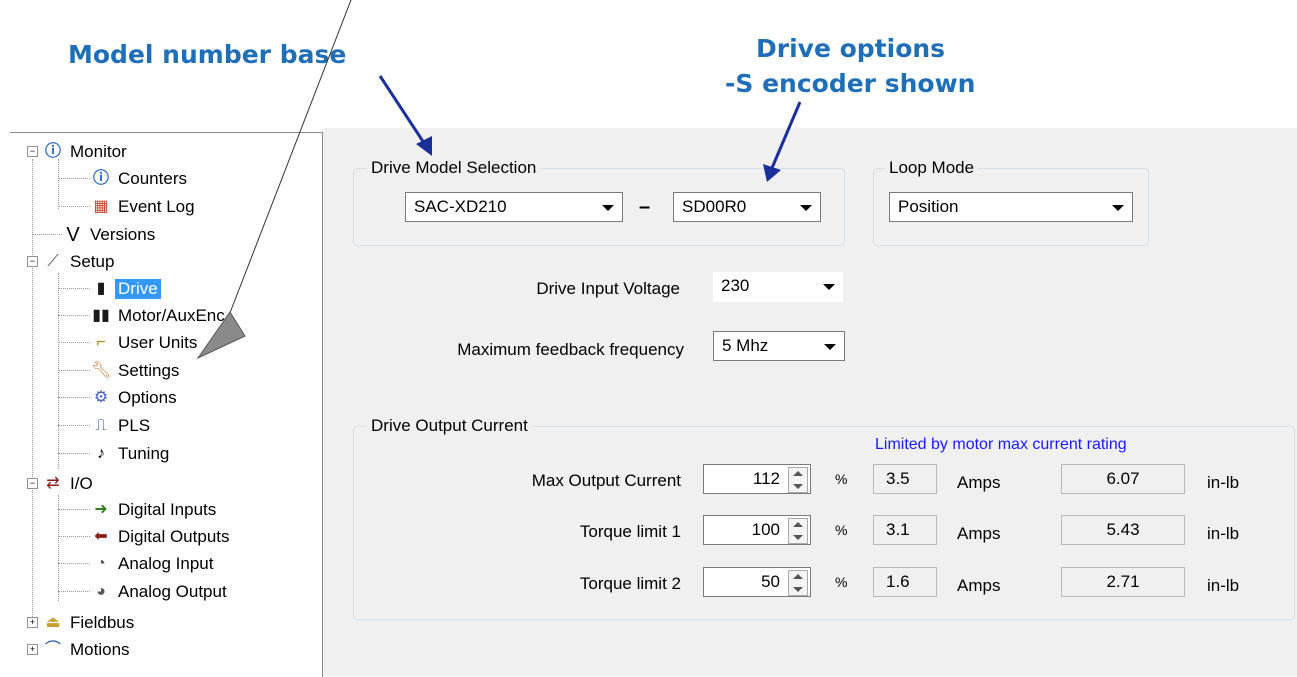  Describe the element at coordinates (221, 335) in the screenshot. I see `mouse-pointer-icon` at that location.